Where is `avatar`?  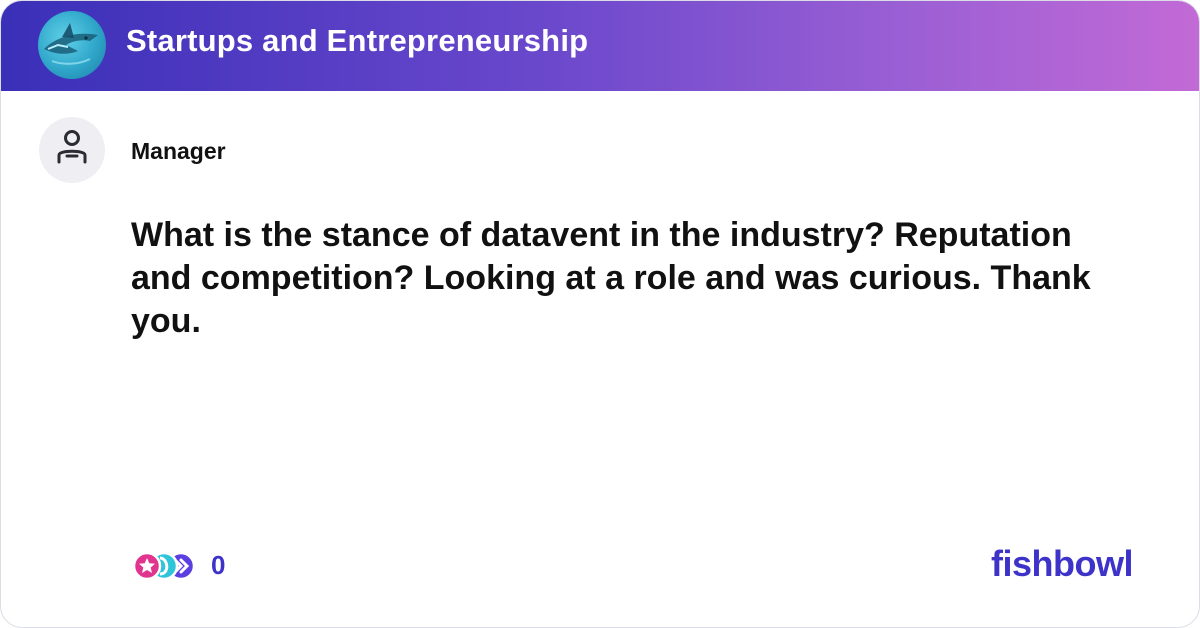
avatar is located at coordinates (72, 150).